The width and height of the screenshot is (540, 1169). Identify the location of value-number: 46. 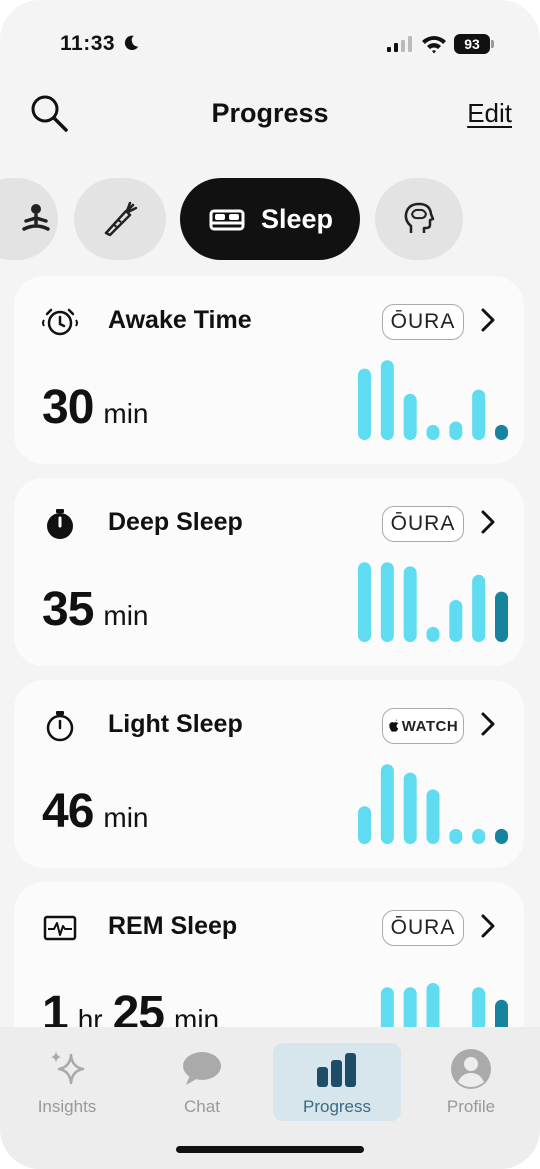
(68, 811).